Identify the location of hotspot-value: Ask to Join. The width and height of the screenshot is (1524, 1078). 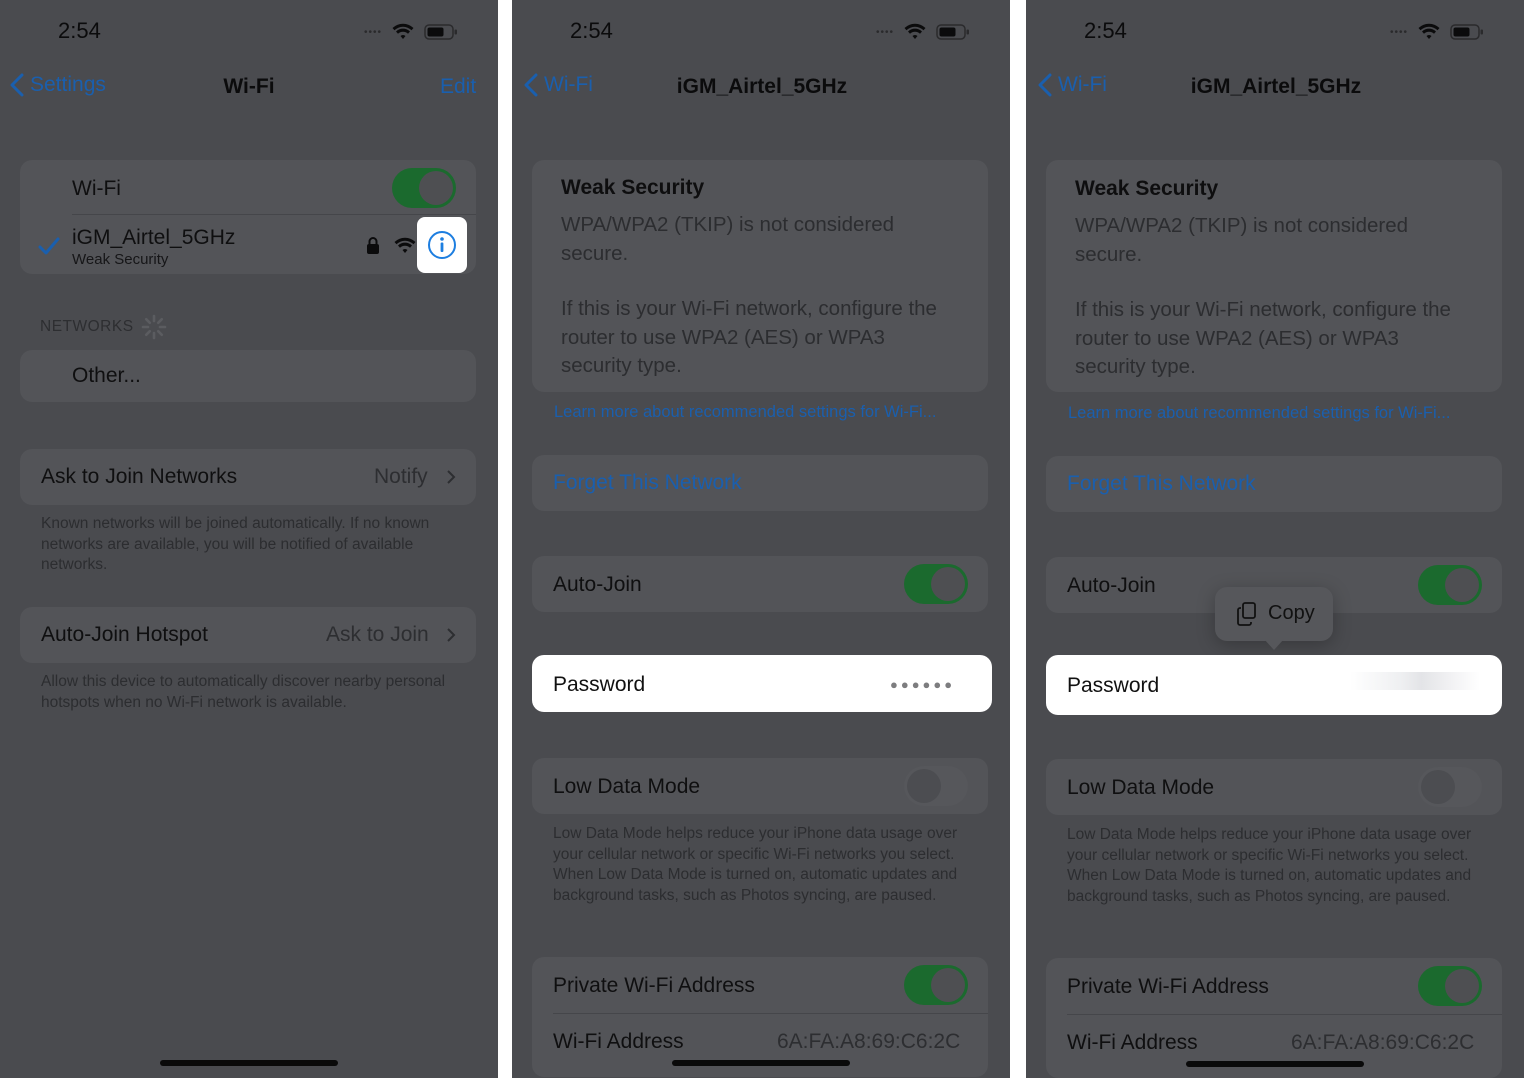
(377, 634).